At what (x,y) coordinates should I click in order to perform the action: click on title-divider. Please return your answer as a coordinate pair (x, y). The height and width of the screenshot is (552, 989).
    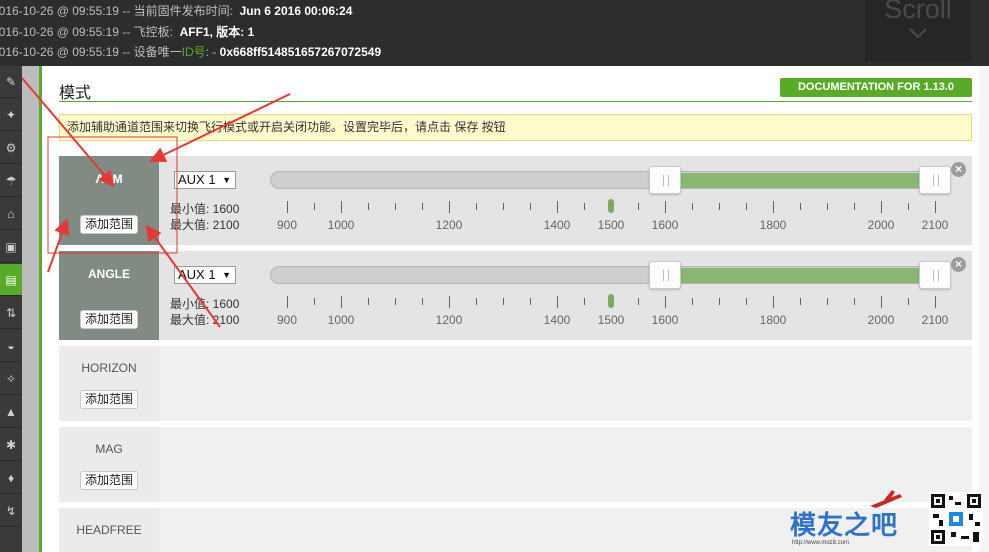
    Looking at the image, I should click on (515, 101).